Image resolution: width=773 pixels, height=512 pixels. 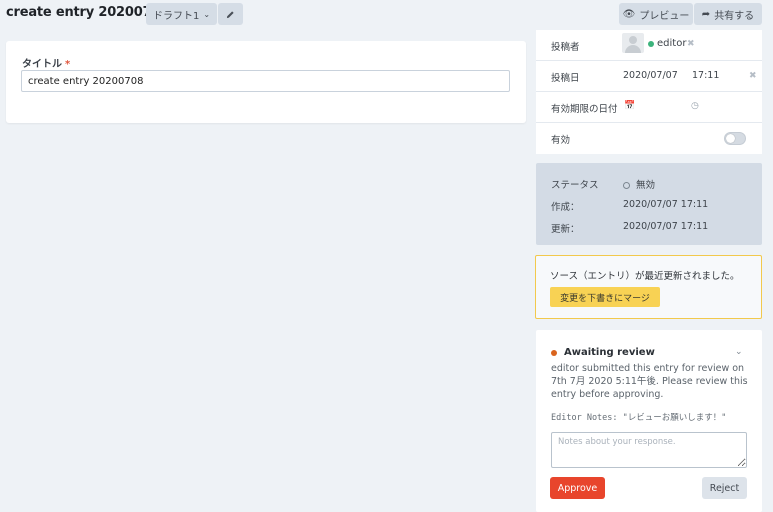 What do you see at coordinates (88, 12) in the screenshot?
I see `page-title: create entry 20200708` at bounding box center [88, 12].